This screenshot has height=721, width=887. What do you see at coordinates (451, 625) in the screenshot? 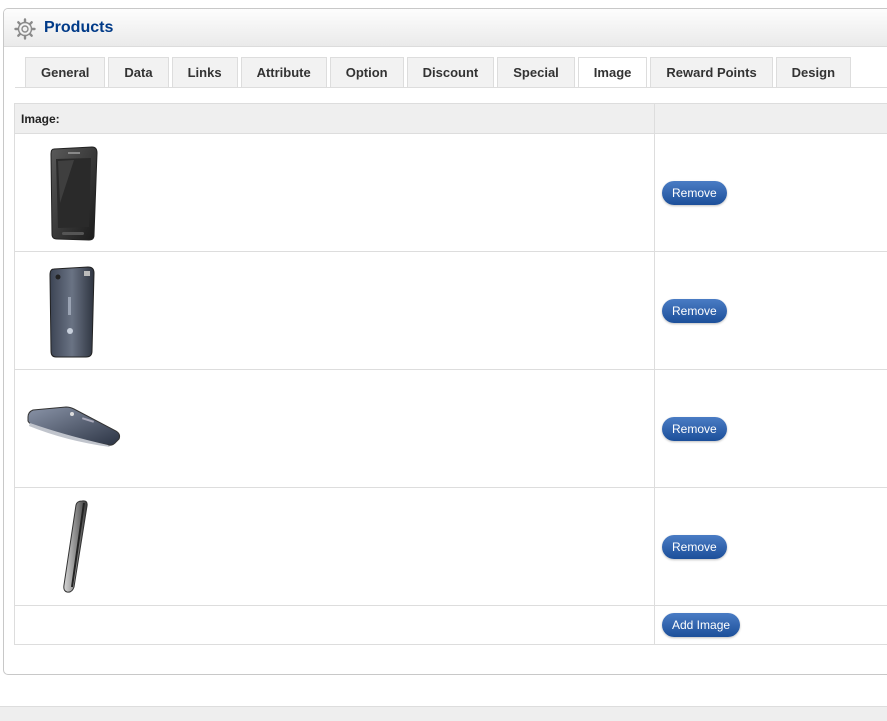
I see `add-image-row: Add Image` at bounding box center [451, 625].